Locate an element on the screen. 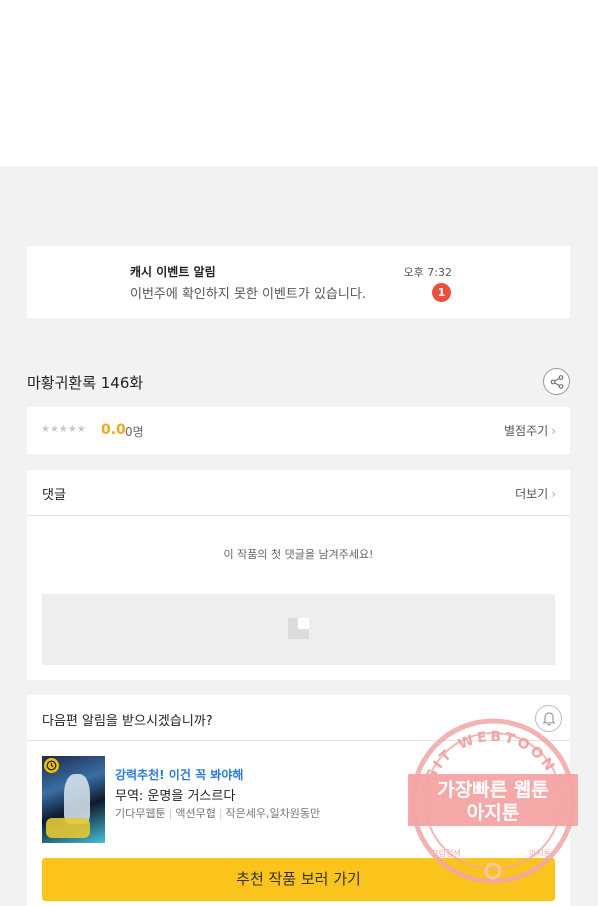 The image size is (598, 906). notification-time: 오후 7:32 is located at coordinates (427, 272).